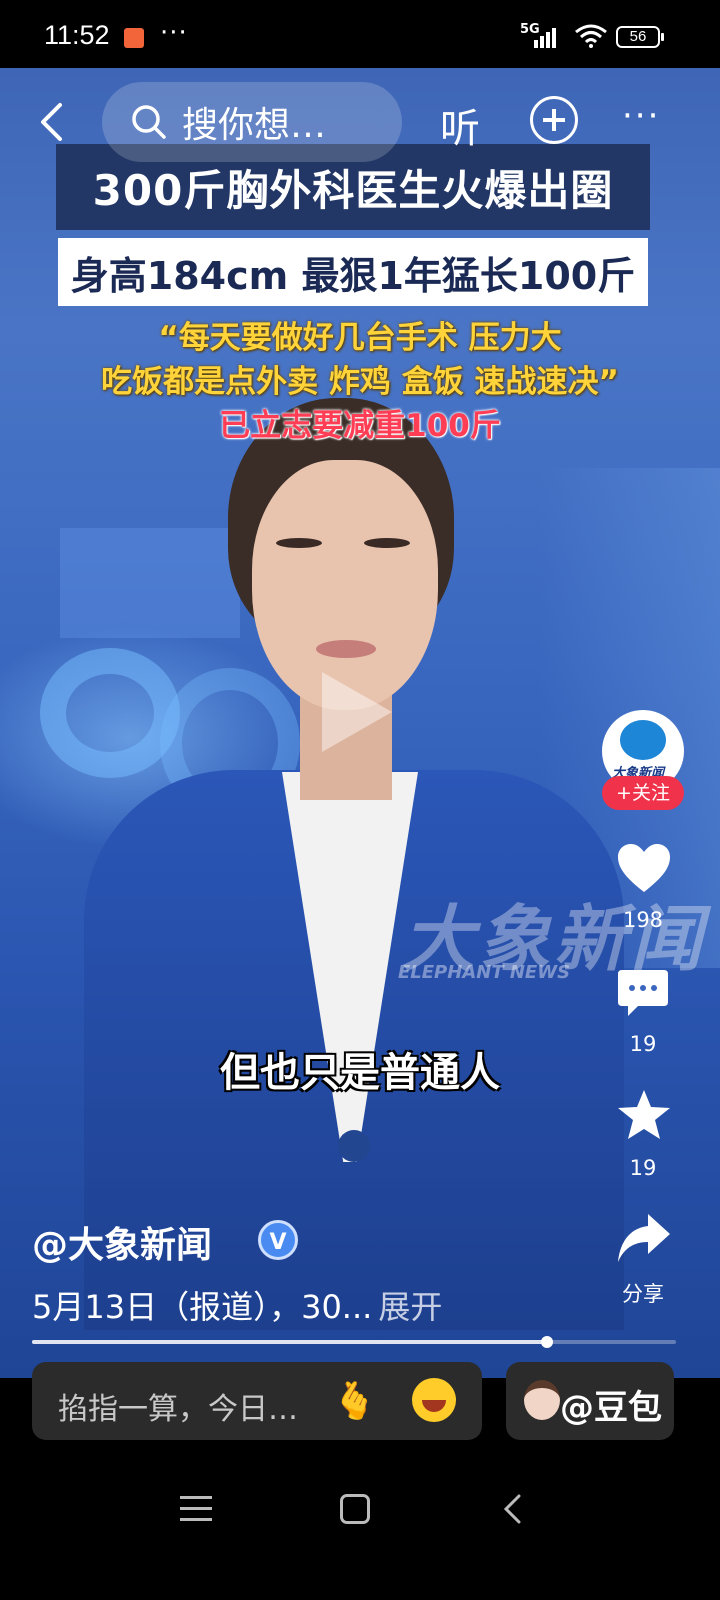  What do you see at coordinates (611, 1408) in the screenshot?
I see `doubao-label: @豆包` at bounding box center [611, 1408].